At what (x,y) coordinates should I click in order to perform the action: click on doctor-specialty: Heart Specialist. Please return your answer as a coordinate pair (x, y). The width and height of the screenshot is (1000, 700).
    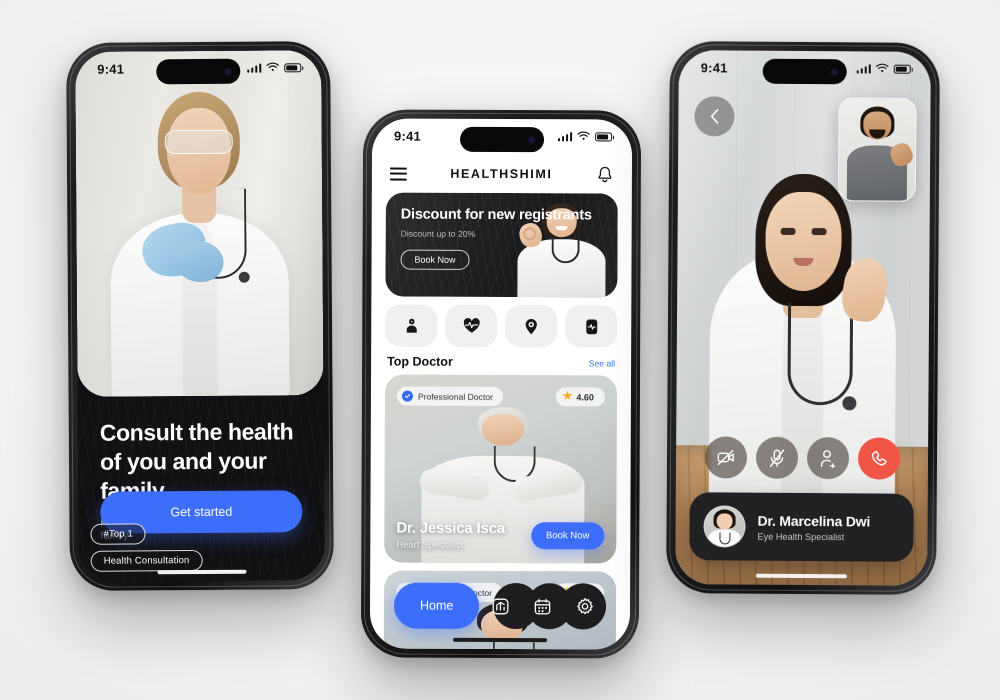
    Looking at the image, I should click on (429, 545).